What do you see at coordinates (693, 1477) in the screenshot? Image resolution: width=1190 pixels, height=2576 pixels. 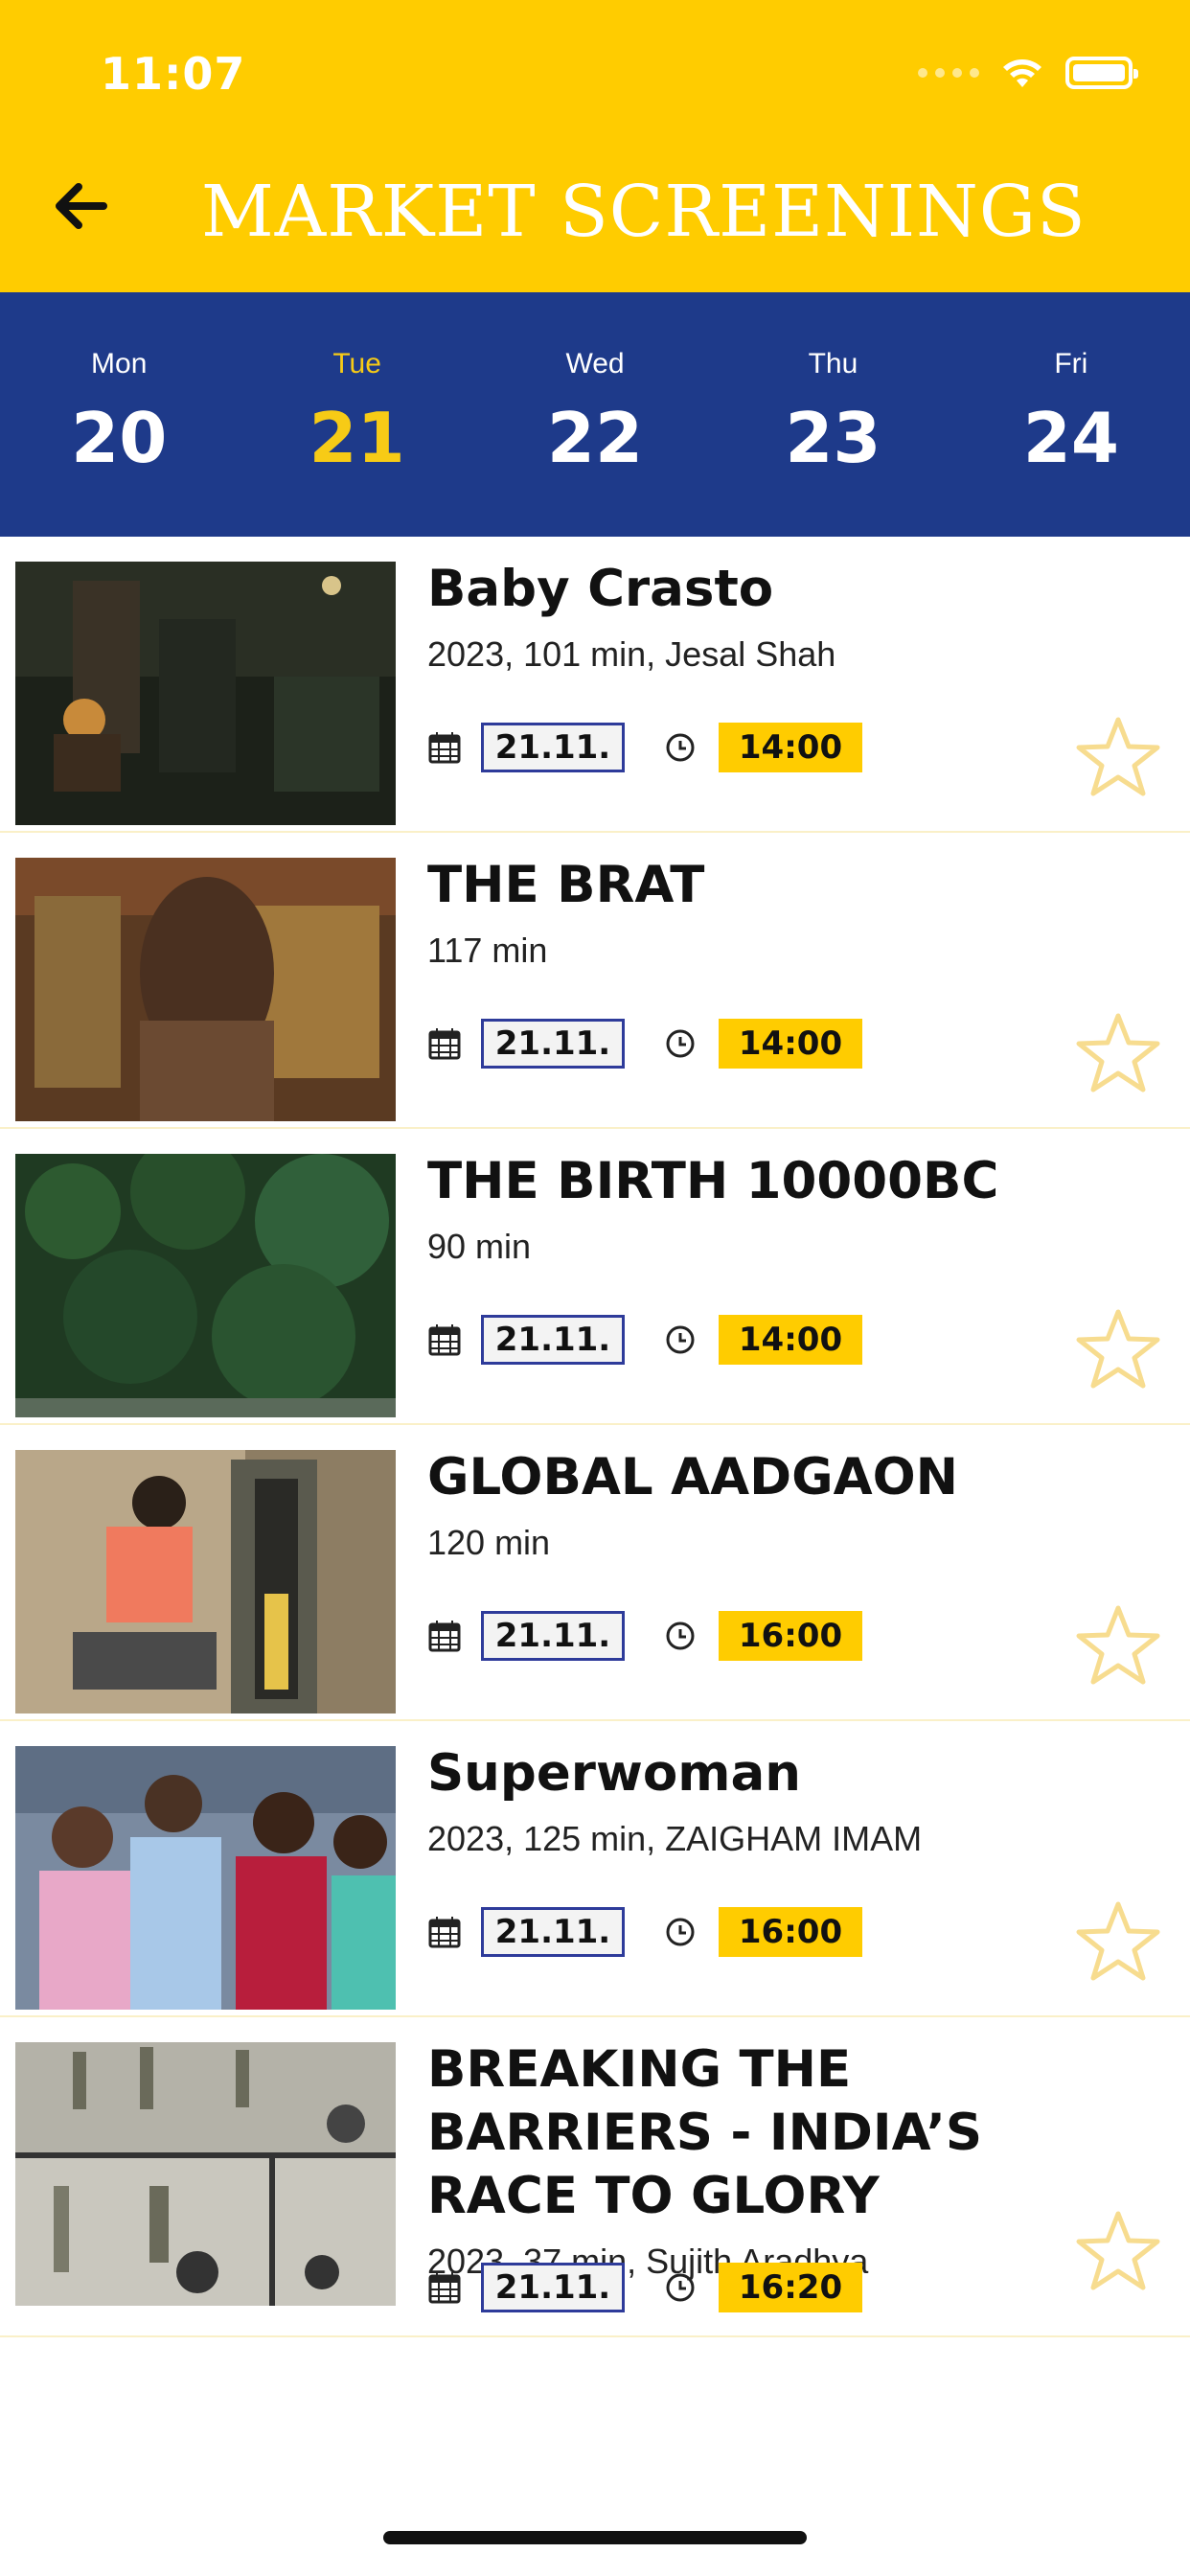 I see `film-title: GLOBAL AADGAON` at bounding box center [693, 1477].